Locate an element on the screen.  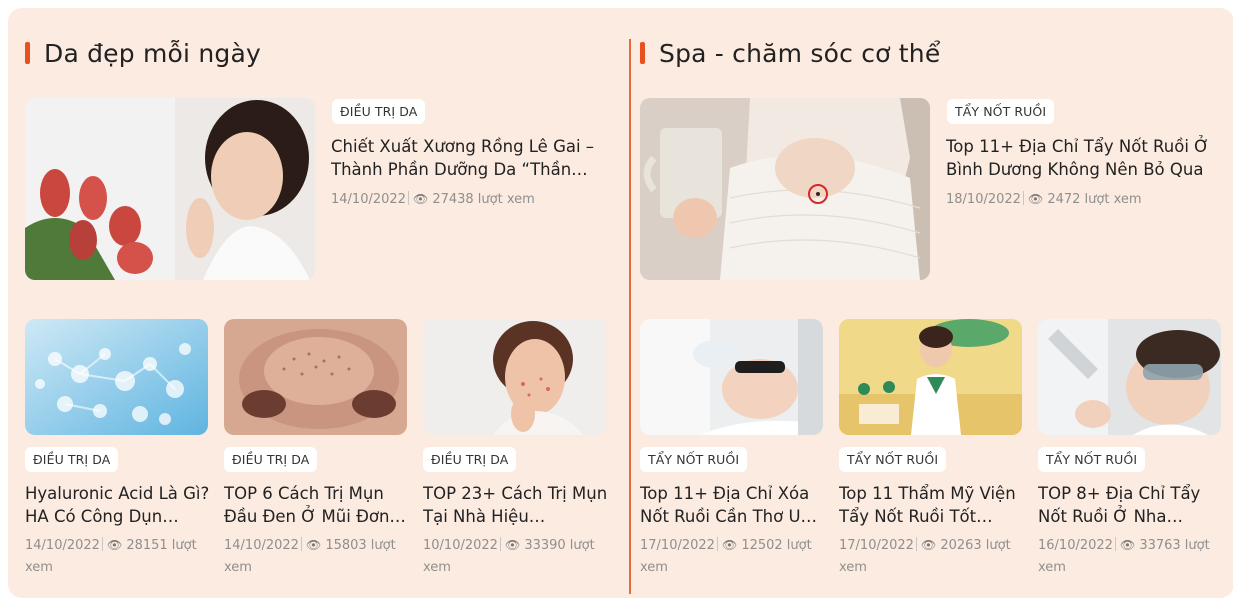
section-divider is located at coordinates (630, 316).